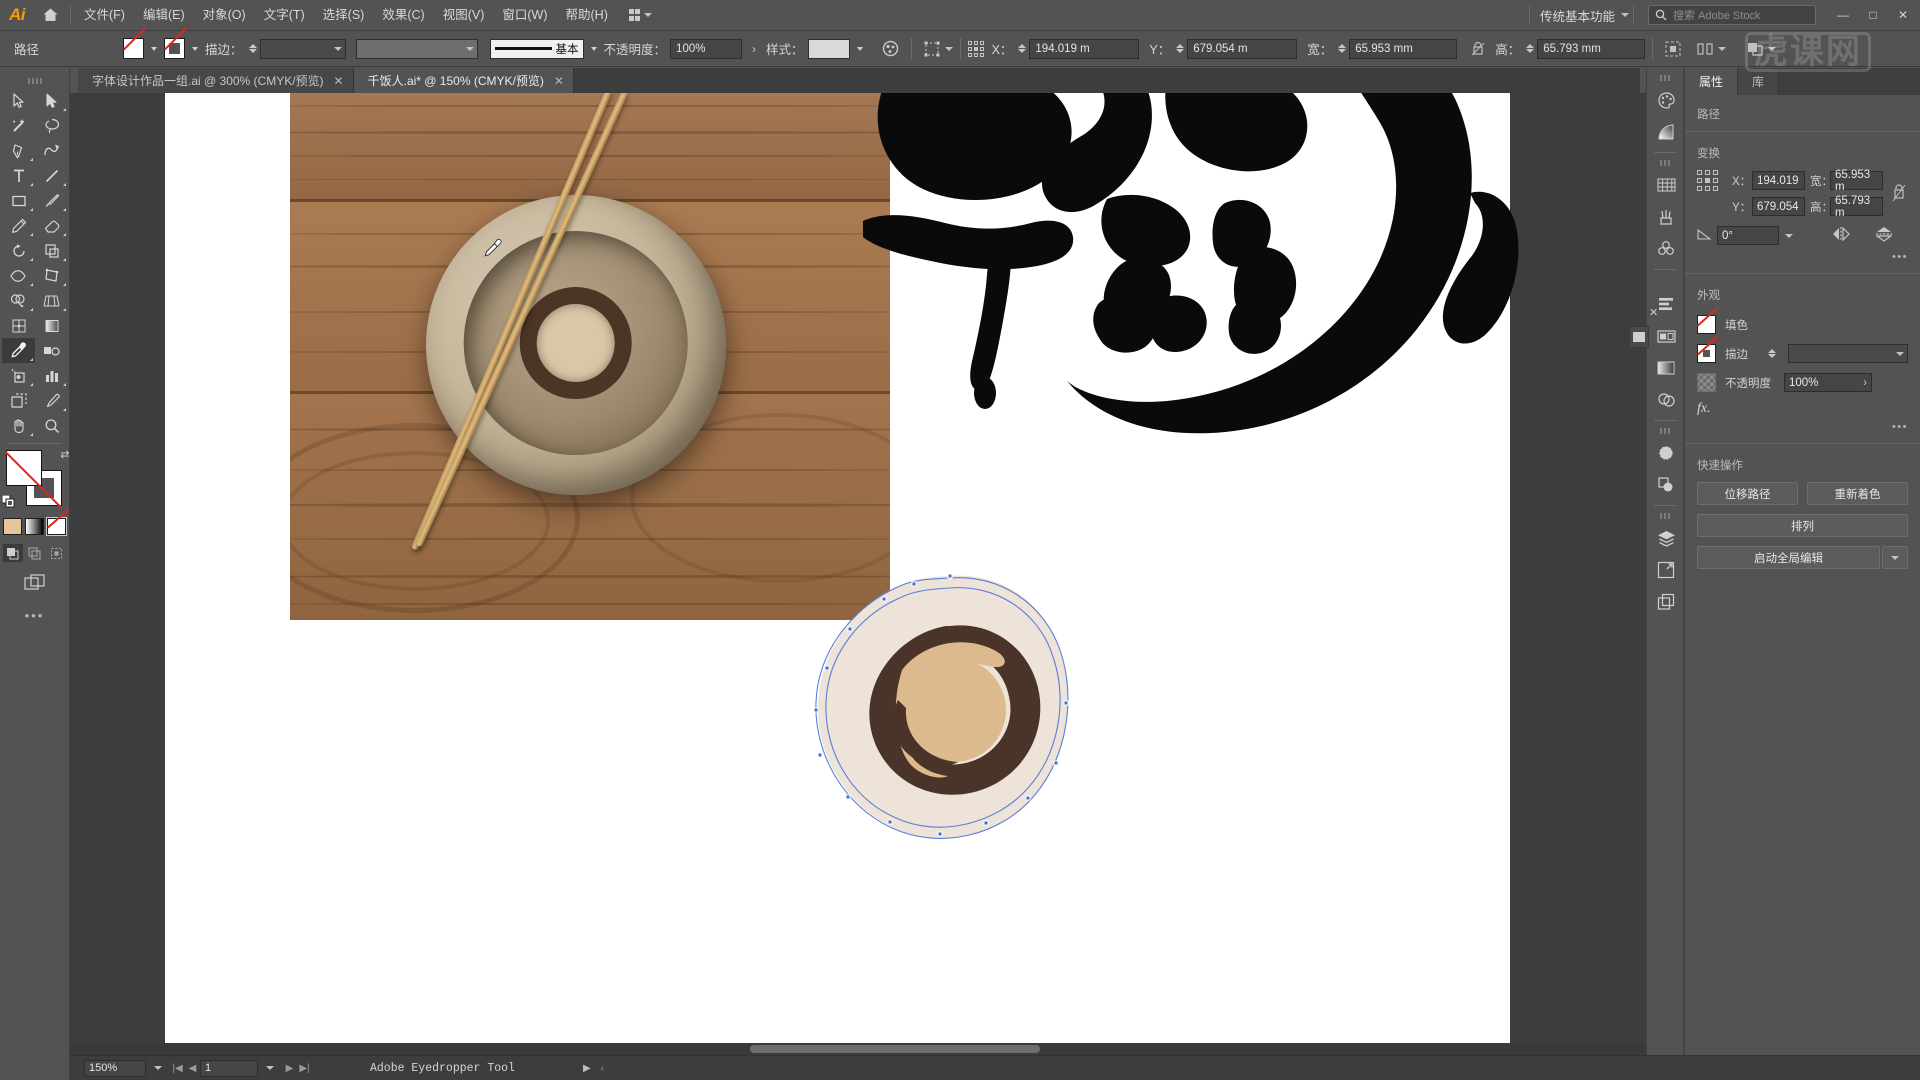 This screenshot has width=1920, height=1080. Describe the element at coordinates (18, 125) in the screenshot. I see `magic-wand-tool` at that location.